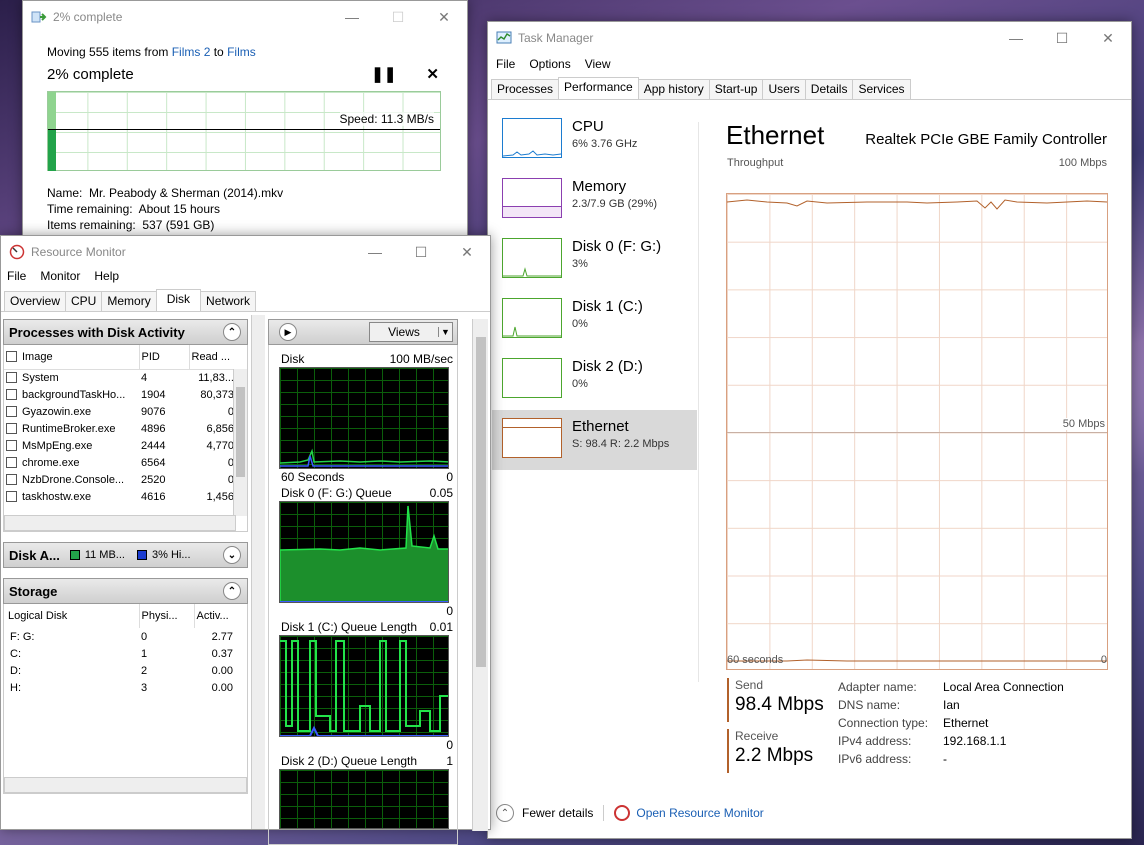 The height and width of the screenshot is (845, 1144). Describe the element at coordinates (230, 411) in the screenshot. I see `process-read: 0` at that location.